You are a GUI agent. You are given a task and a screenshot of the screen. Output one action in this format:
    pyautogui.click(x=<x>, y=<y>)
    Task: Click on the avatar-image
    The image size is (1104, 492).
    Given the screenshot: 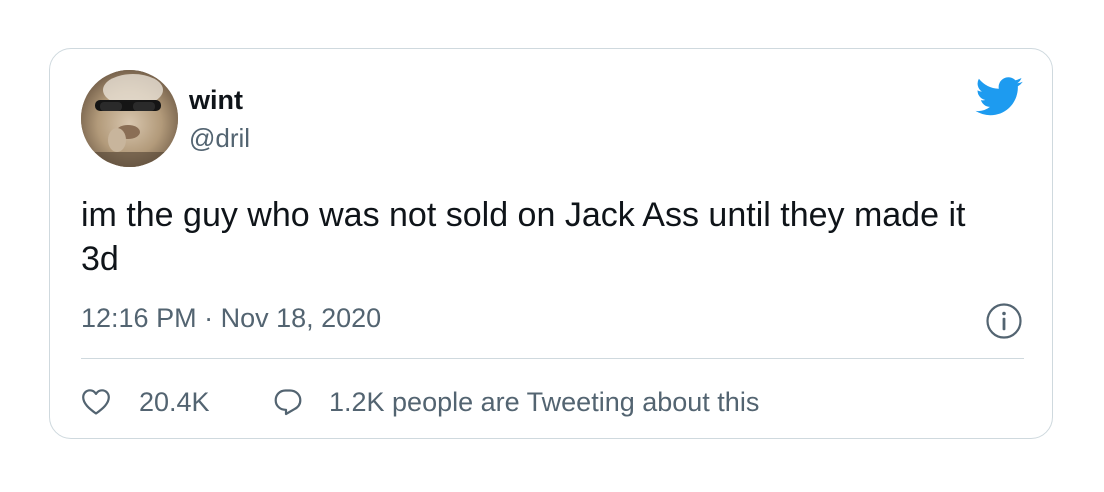 What is the action you would take?
    pyautogui.click(x=129, y=118)
    